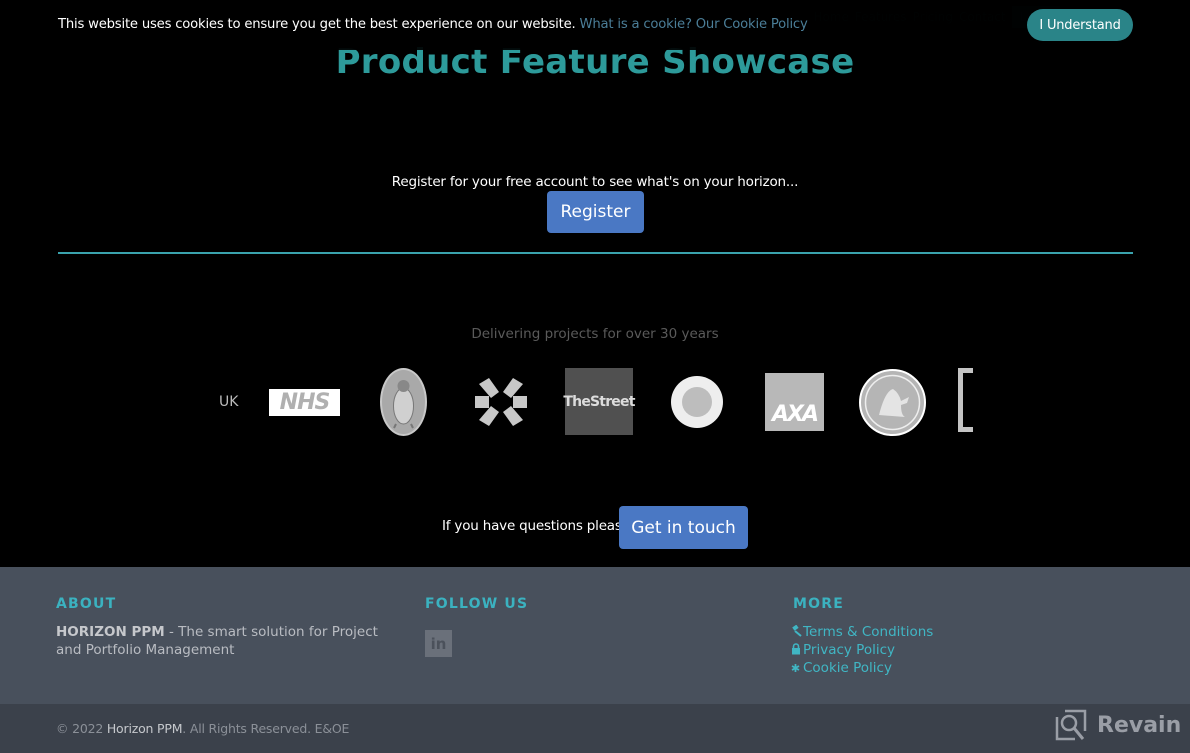 This screenshot has height=753, width=1190. Describe the element at coordinates (1139, 725) in the screenshot. I see `revain-label: Revain` at that location.